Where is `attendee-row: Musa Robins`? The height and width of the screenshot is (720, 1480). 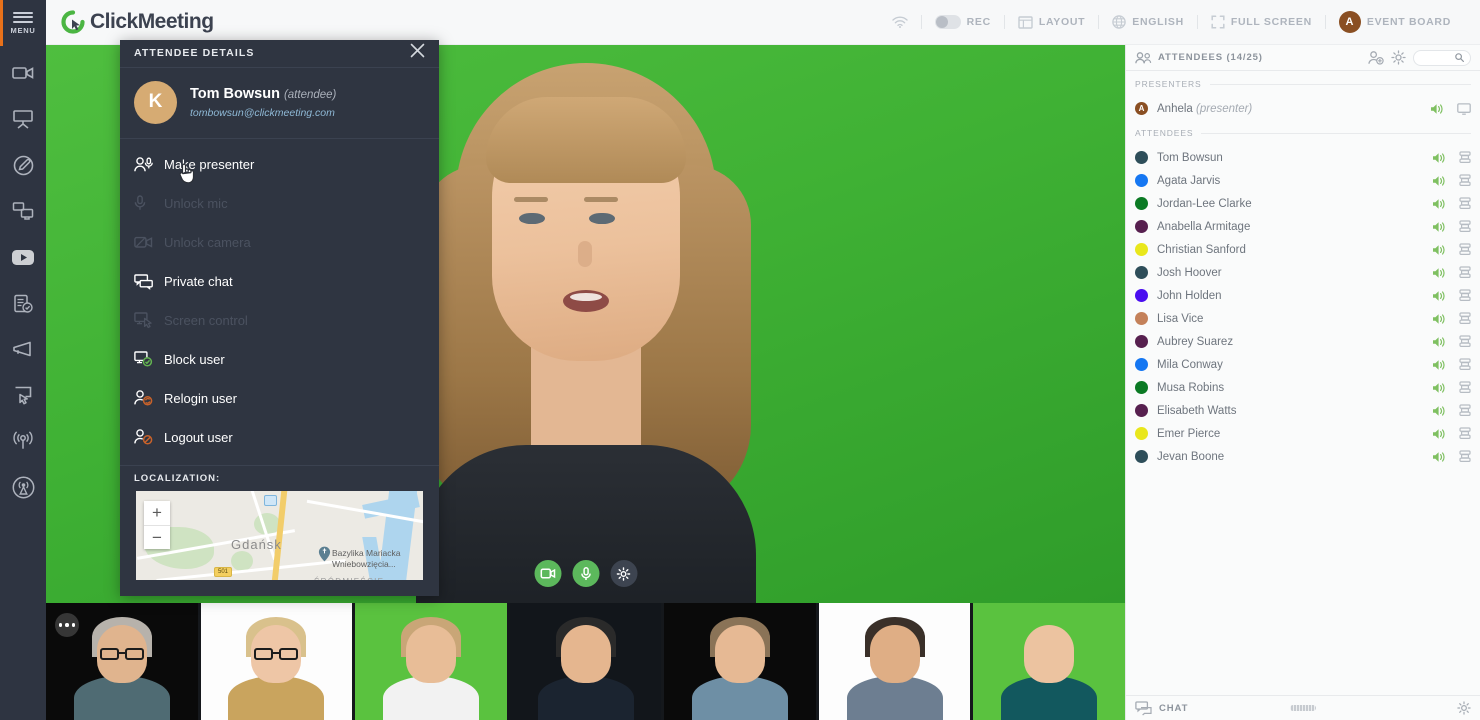
attendee-row: Musa Robins is located at coordinates (1303, 387).